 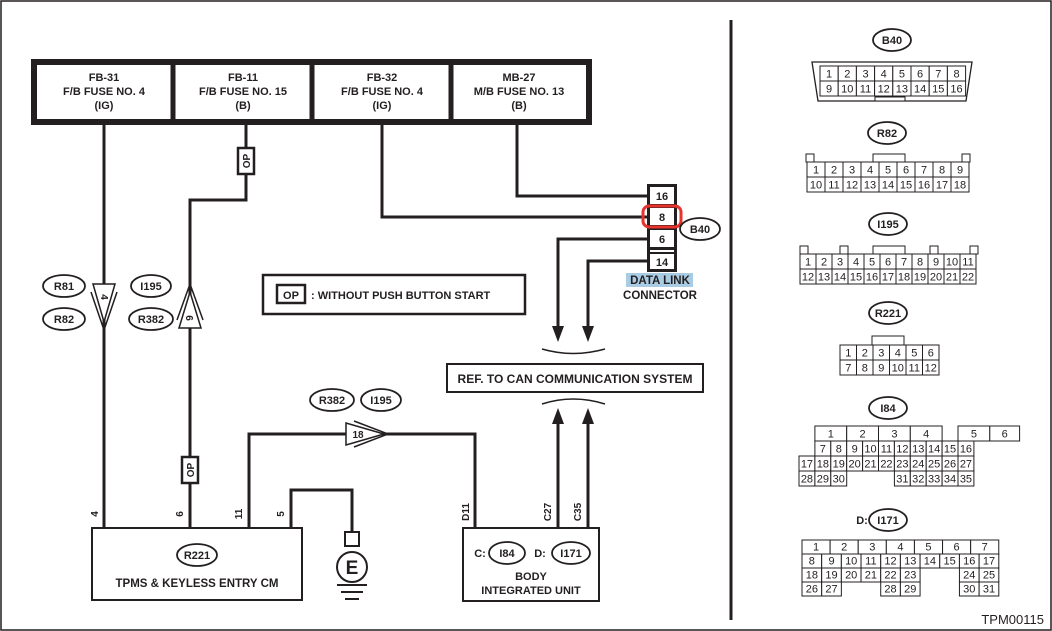 What do you see at coordinates (575, 379) in the screenshot?
I see `svg-text:REF. TO CAN COMMUNICATION SYST: REF. TO CAN COMMUNICATION SYSTEM` at bounding box center [575, 379].